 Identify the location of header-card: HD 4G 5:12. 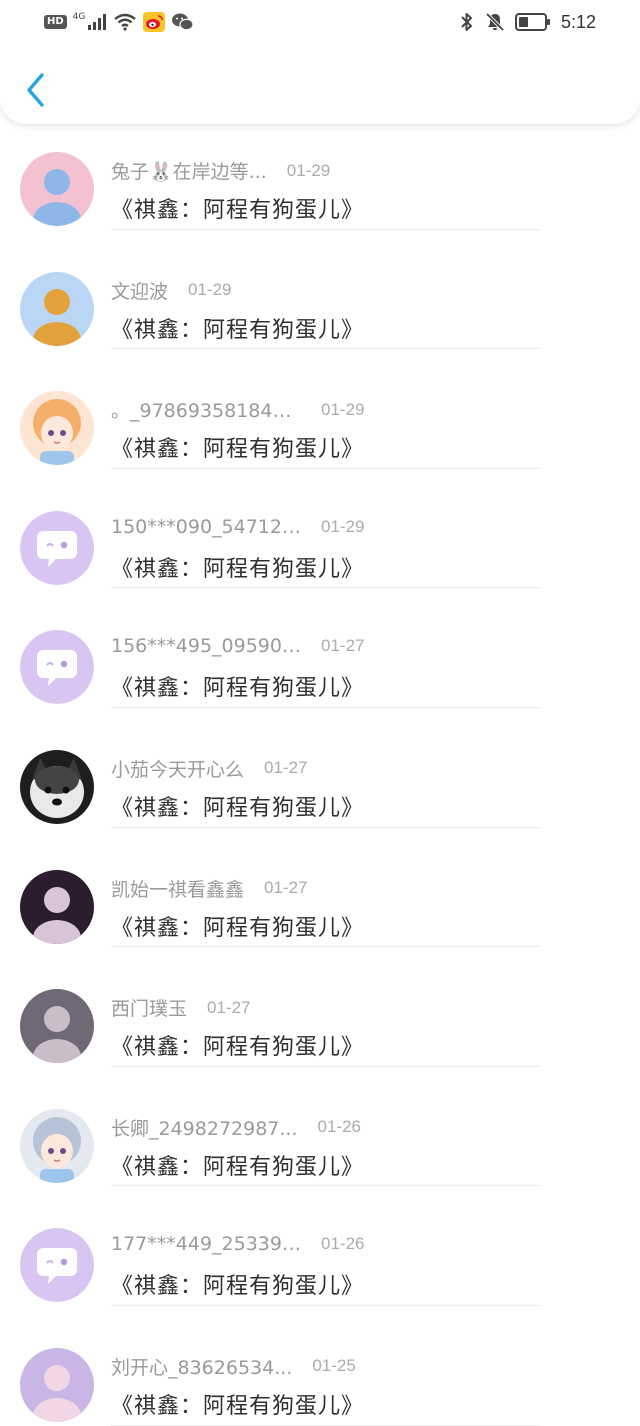
(320, 62).